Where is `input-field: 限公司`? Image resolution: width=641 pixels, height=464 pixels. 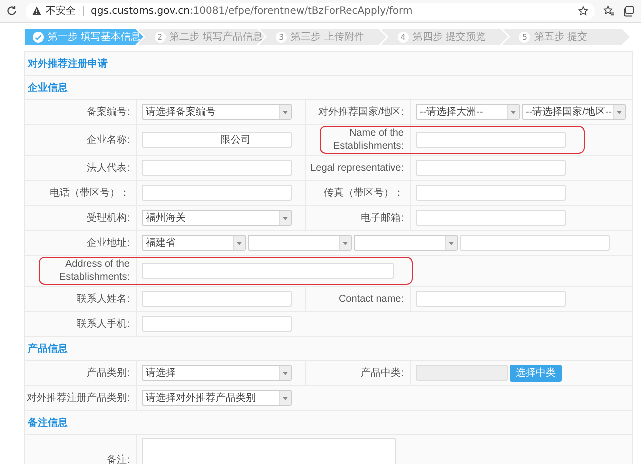
input-field: 限公司 is located at coordinates (217, 140).